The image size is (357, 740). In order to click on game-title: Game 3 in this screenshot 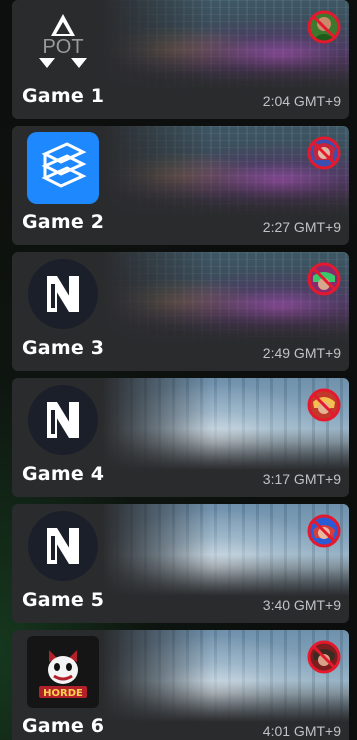, I will do `click(63, 348)`.